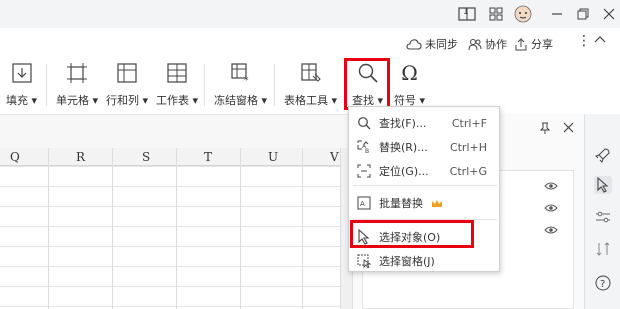 The image size is (620, 309). I want to click on menu-item-shortcut: Ctrl+F, so click(469, 123).